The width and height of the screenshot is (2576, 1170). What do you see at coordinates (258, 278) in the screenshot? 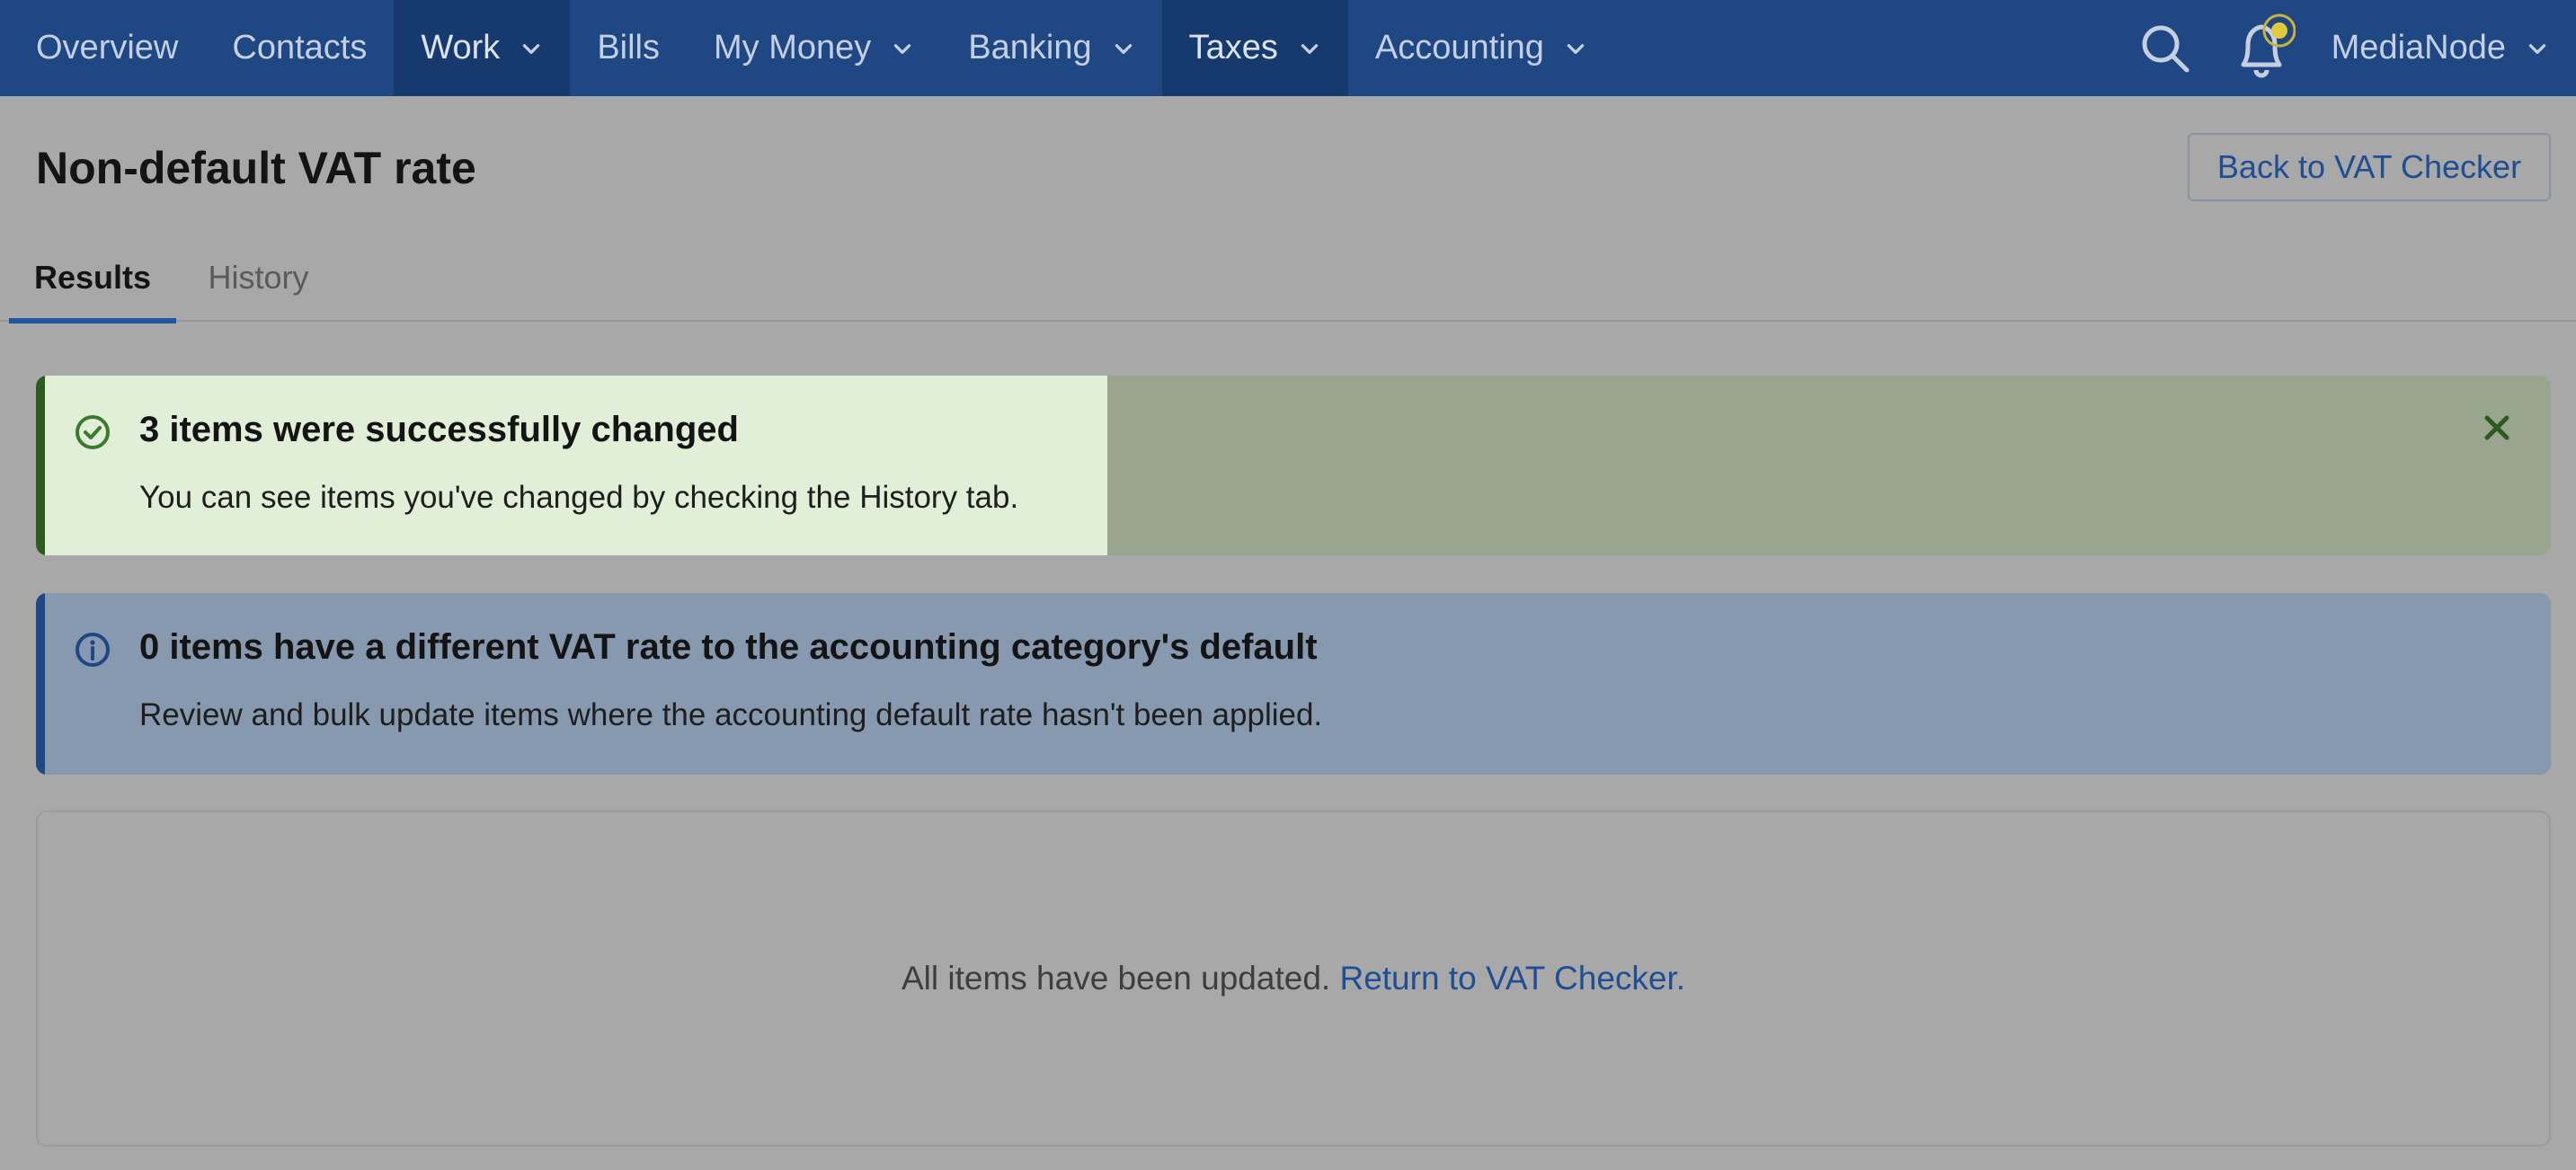
I see `tab-history: History` at bounding box center [258, 278].